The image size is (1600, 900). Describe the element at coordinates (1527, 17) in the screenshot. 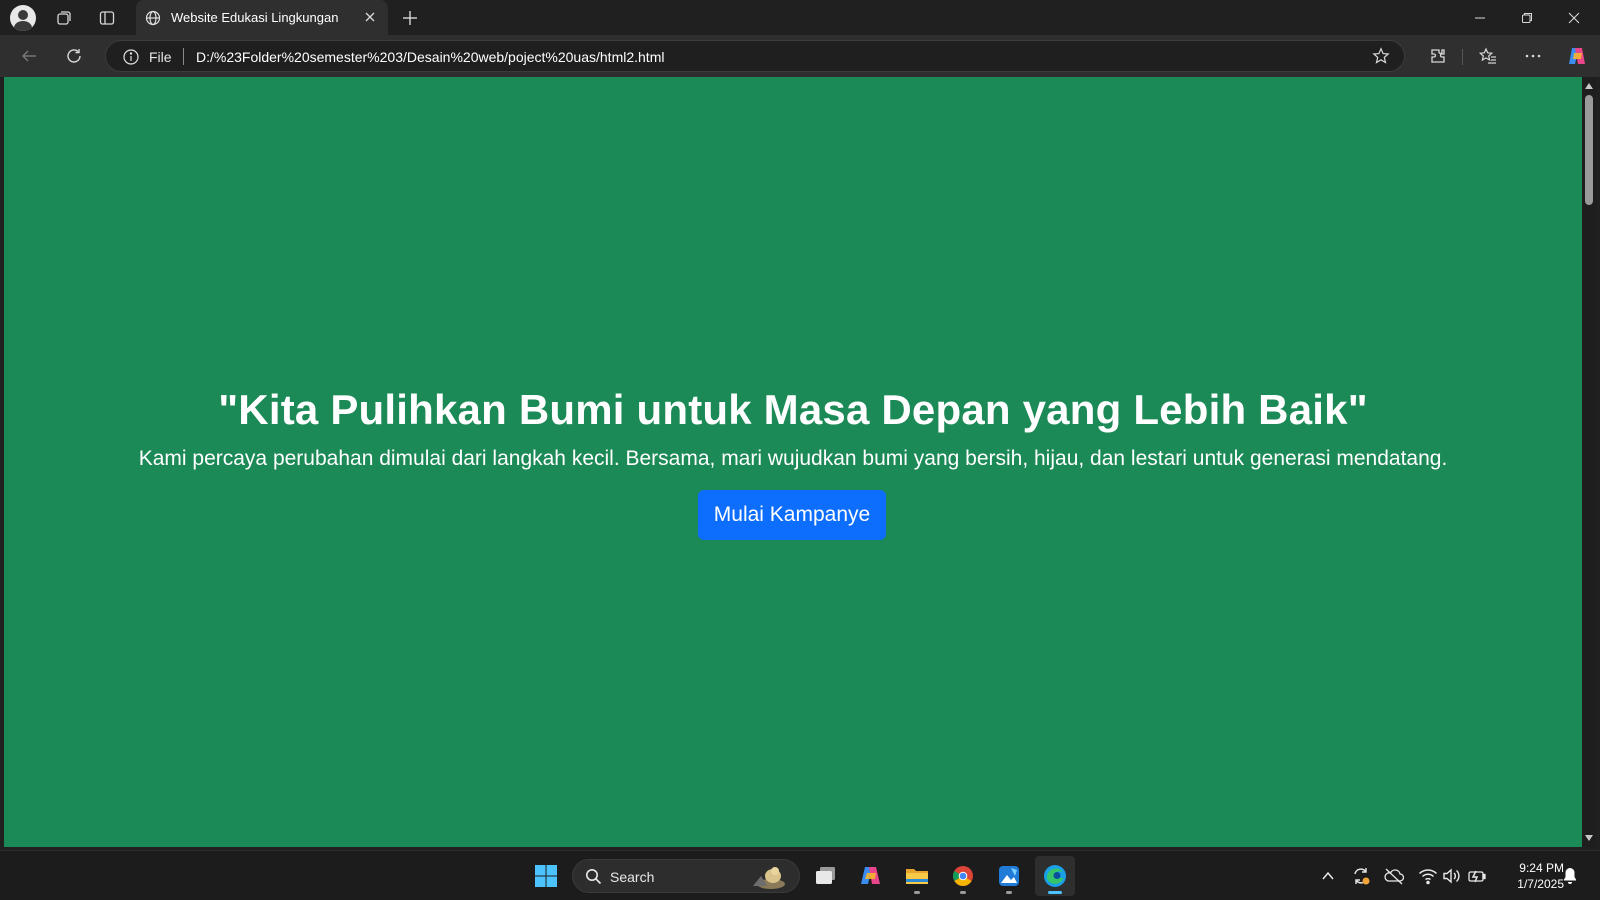

I see `restore-icon` at that location.